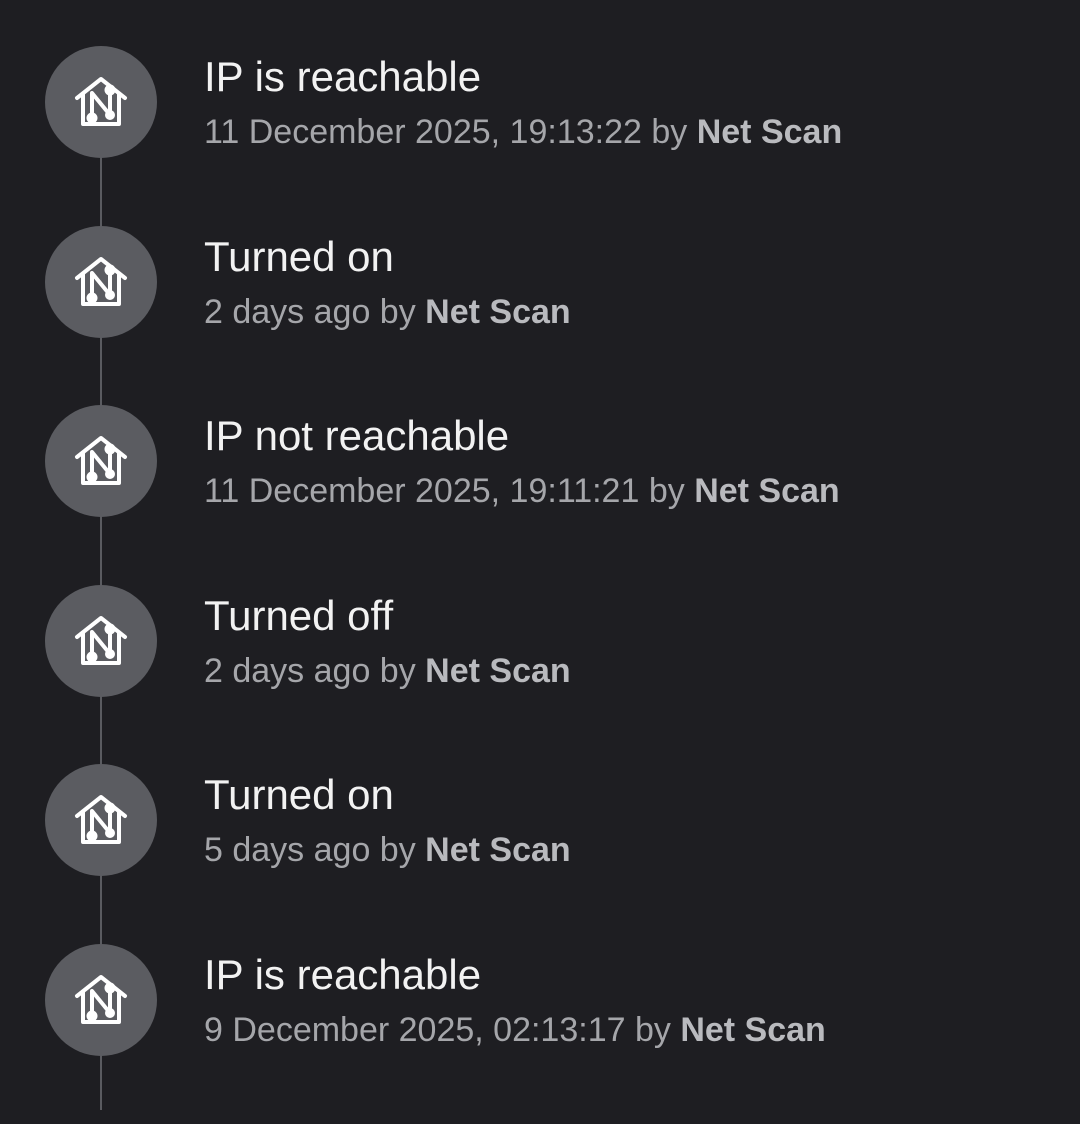 Image resolution: width=1080 pixels, height=1124 pixels. What do you see at coordinates (287, 850) in the screenshot?
I see `entry-time: 5 days ago` at bounding box center [287, 850].